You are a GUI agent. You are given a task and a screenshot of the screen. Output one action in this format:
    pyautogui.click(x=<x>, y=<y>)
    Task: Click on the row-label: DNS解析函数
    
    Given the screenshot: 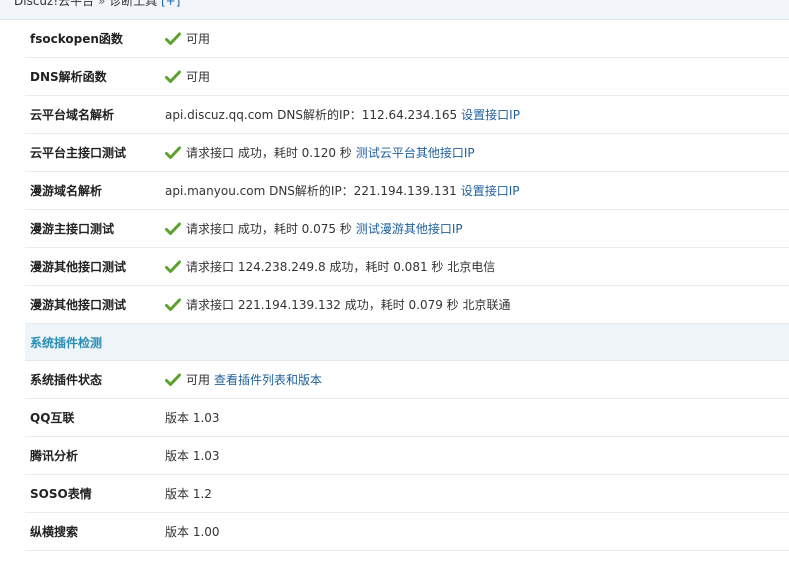 What is the action you would take?
    pyautogui.click(x=68, y=77)
    